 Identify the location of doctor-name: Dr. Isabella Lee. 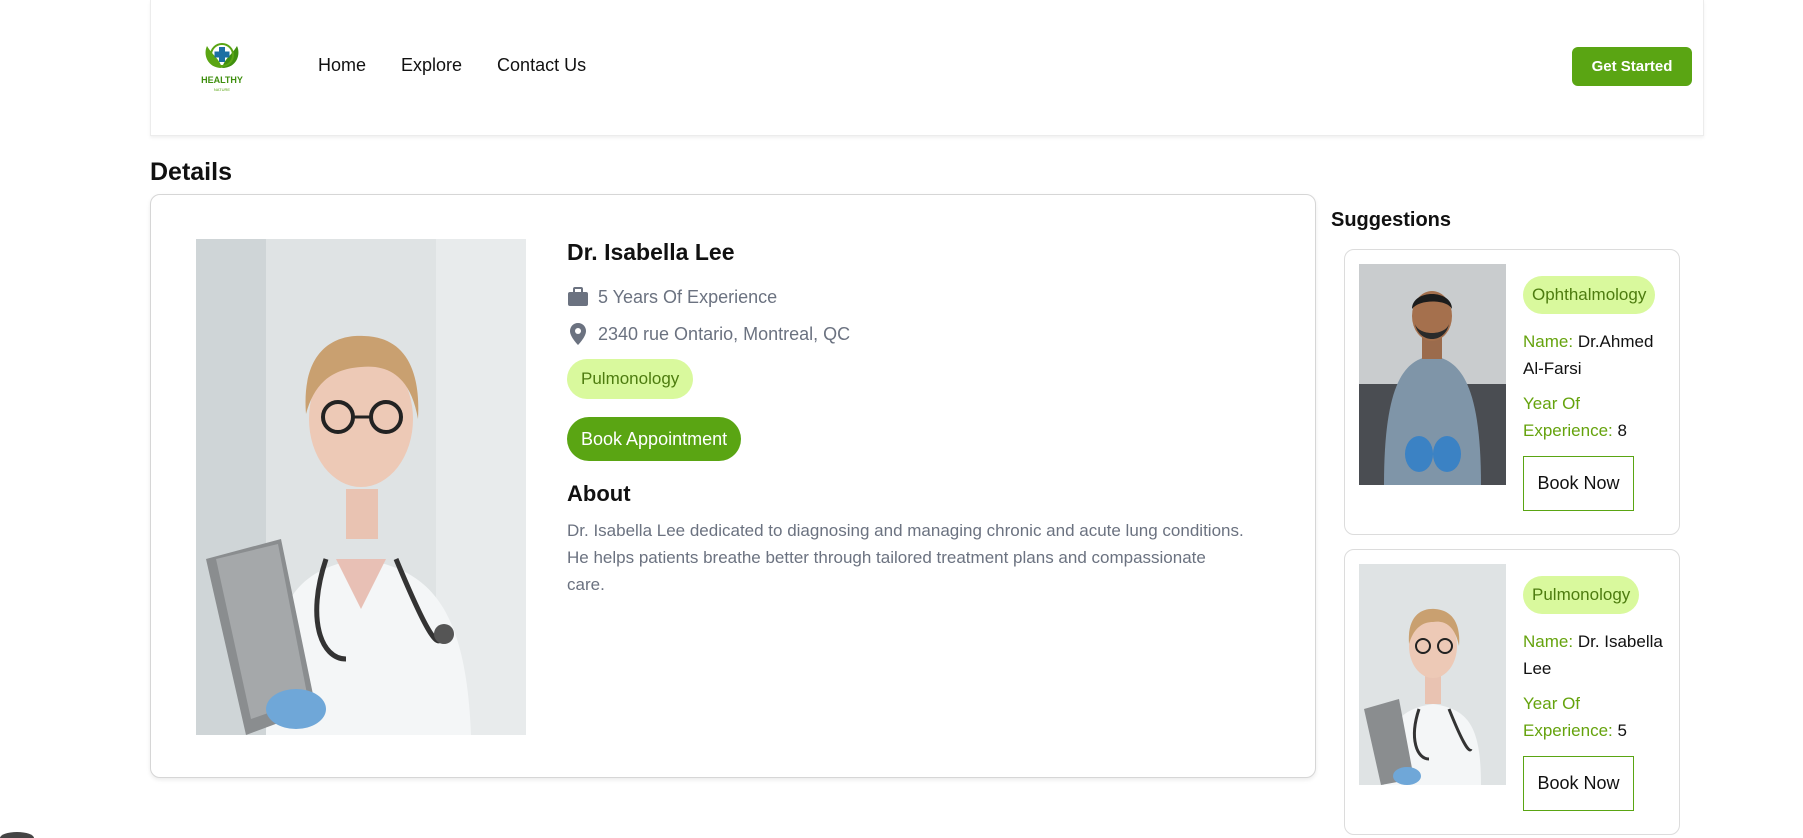
(651, 252).